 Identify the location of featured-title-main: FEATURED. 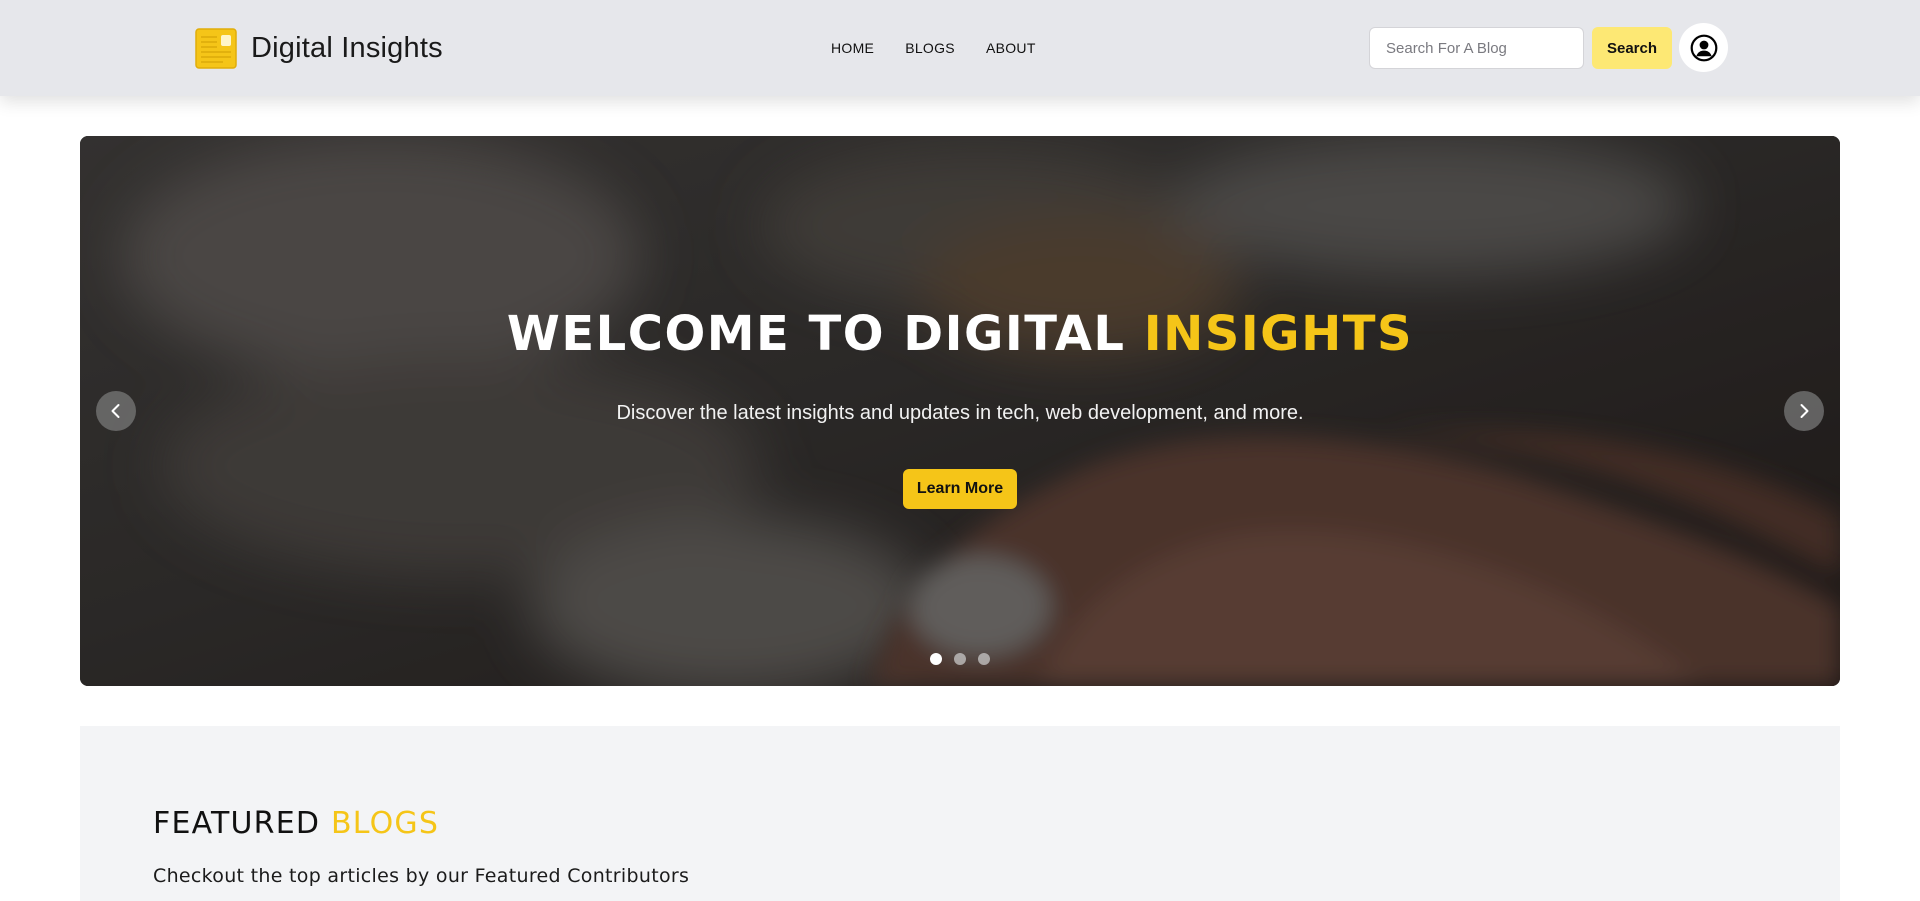
(242, 823).